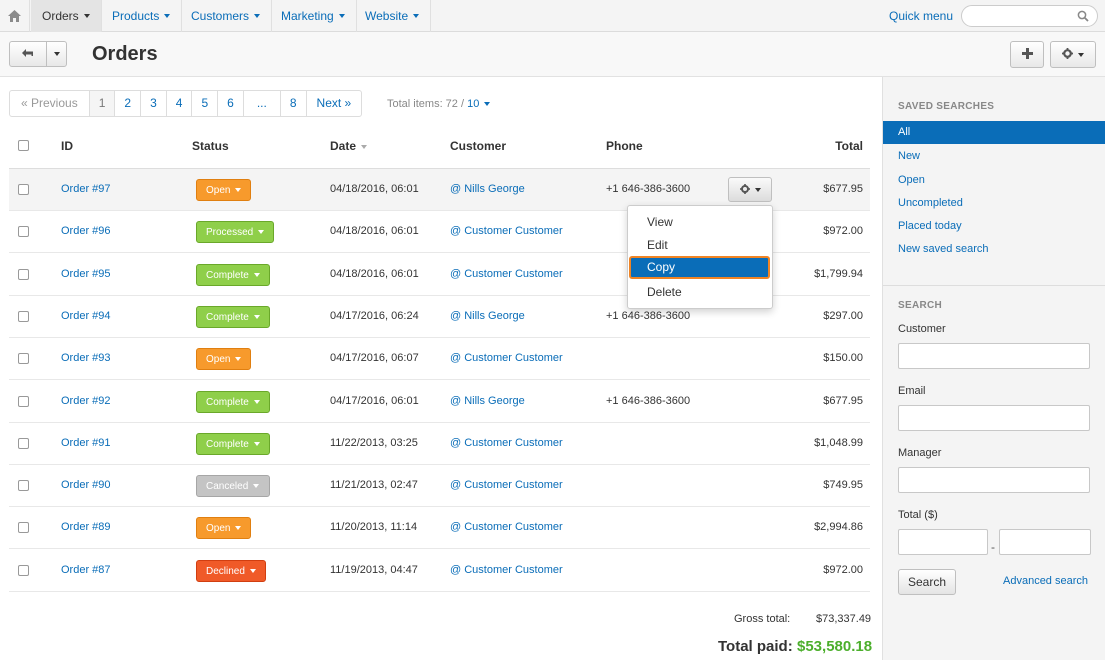  What do you see at coordinates (86, 401) in the screenshot?
I see `order-id-link: Order #92` at bounding box center [86, 401].